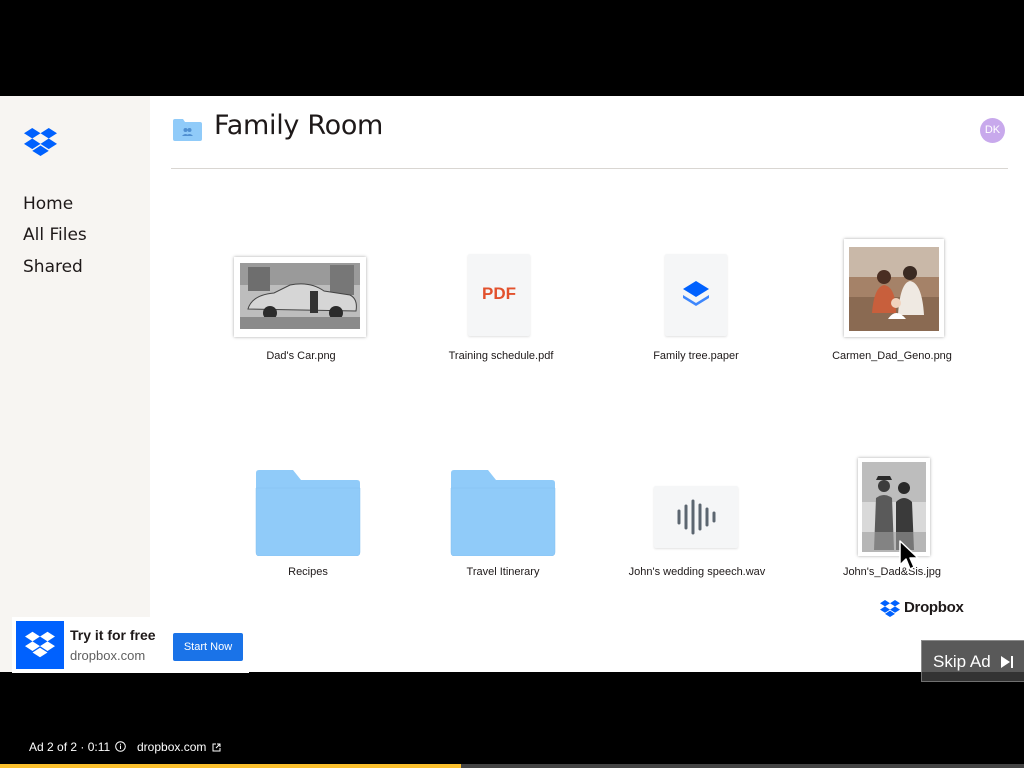 Image resolution: width=1024 pixels, height=768 pixels. Describe the element at coordinates (1007, 662) in the screenshot. I see `skip-icon` at that location.